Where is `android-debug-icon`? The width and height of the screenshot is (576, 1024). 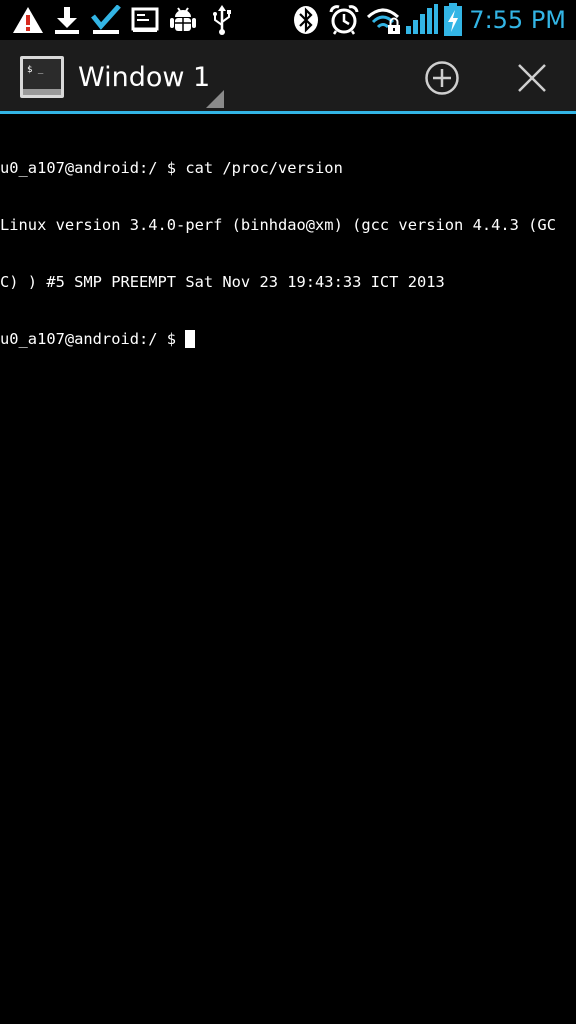
android-debug-icon is located at coordinates (183, 20).